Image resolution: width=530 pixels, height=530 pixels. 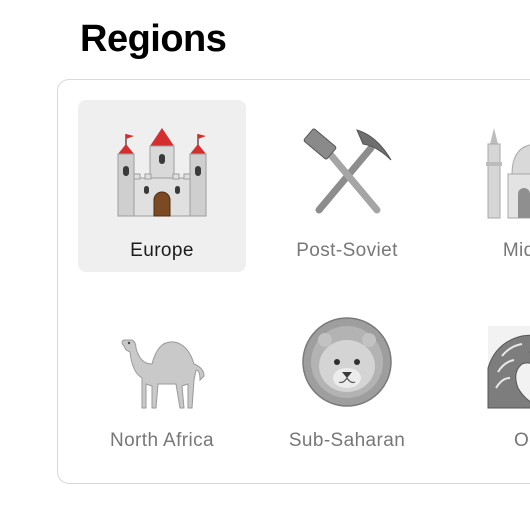 I want to click on region-tile-middle: Middle, so click(x=489, y=186).